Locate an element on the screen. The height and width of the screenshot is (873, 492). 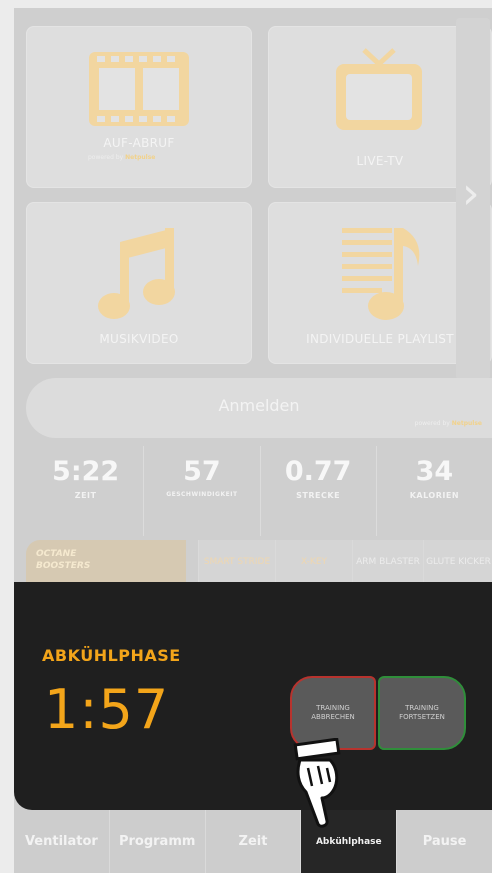
tile-auf-abruf: AUF-ABRUF powered by Netpulse is located at coordinates (139, 107).